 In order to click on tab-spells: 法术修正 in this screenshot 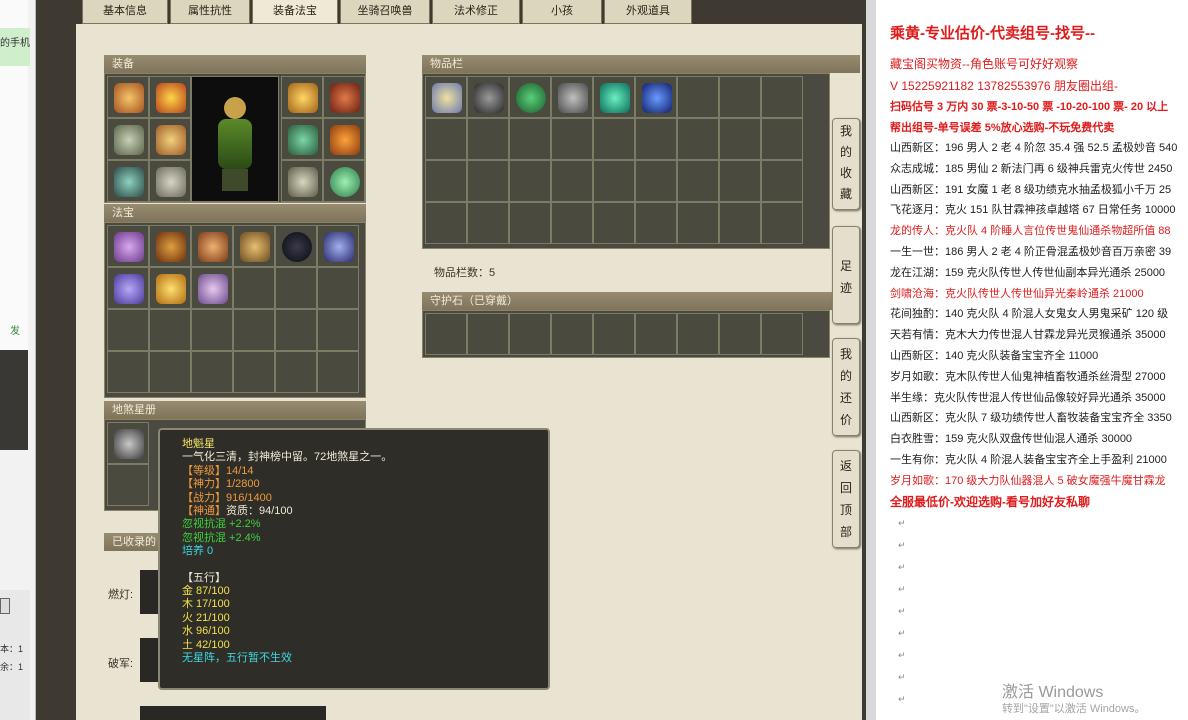, I will do `click(476, 12)`.